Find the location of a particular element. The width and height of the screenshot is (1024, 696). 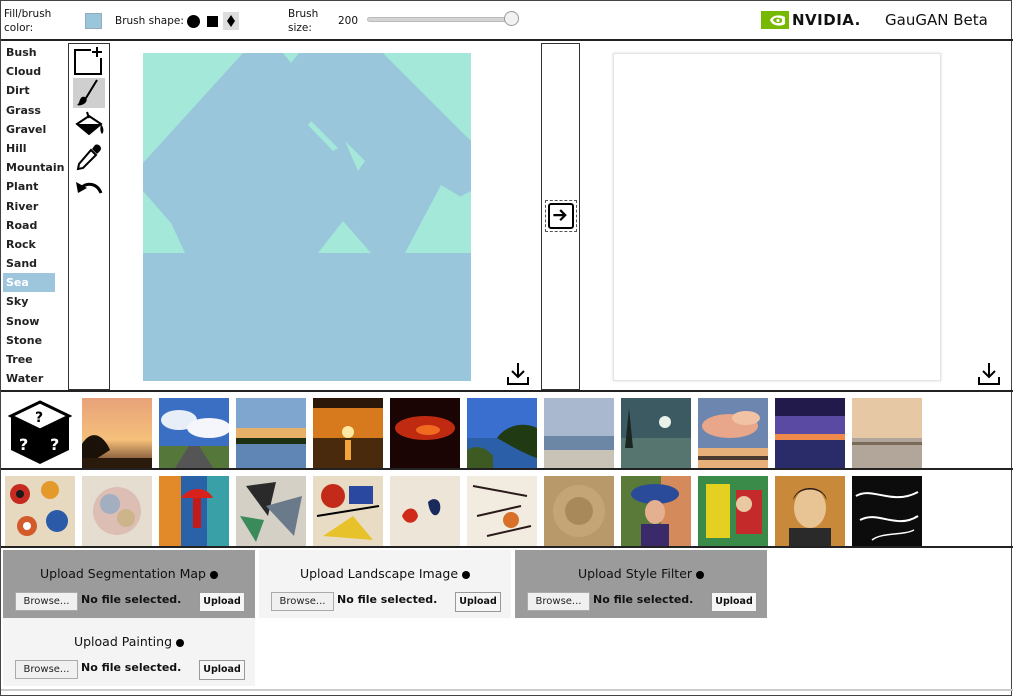

brush-size-slider-thumb is located at coordinates (511, 18).